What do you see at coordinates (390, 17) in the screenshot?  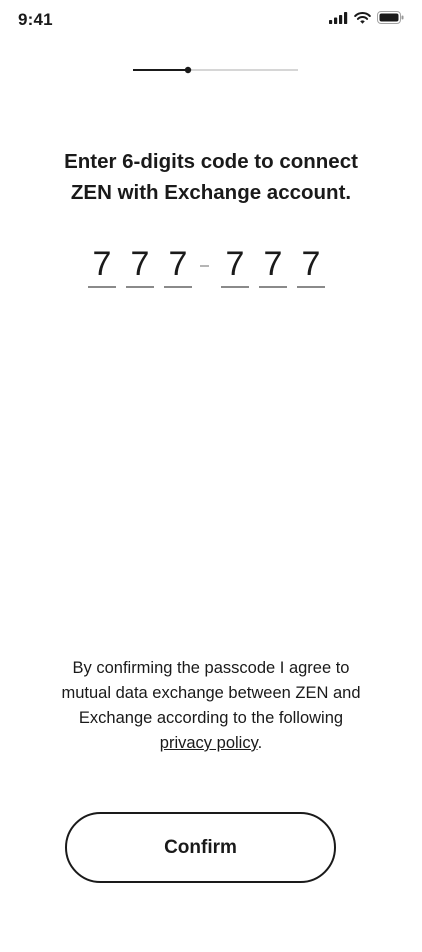 I see `battery-icon` at bounding box center [390, 17].